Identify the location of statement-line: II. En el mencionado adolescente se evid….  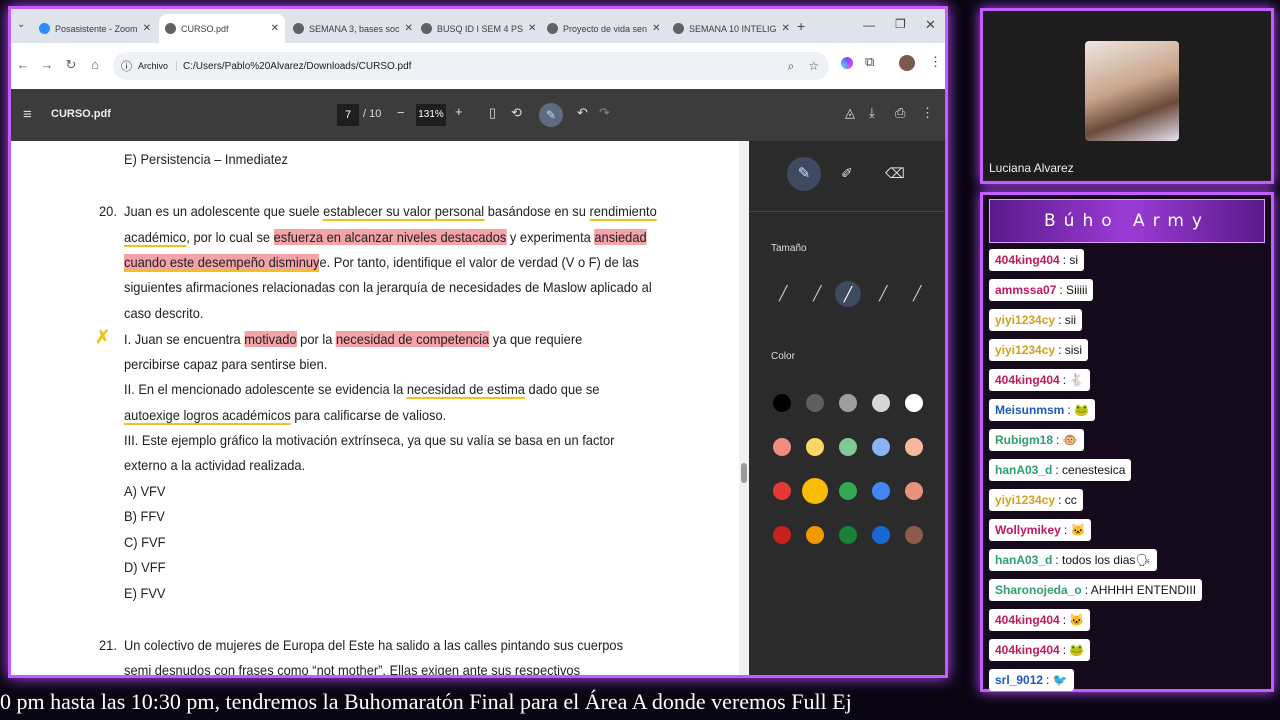
(362, 390).